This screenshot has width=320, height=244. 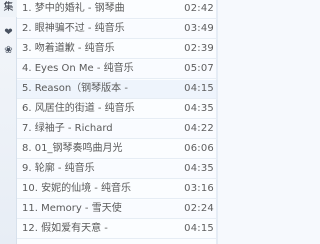 What do you see at coordinates (78, 68) in the screenshot?
I see `song-title: 4. Eyes On Me - 纯音乐` at bounding box center [78, 68].